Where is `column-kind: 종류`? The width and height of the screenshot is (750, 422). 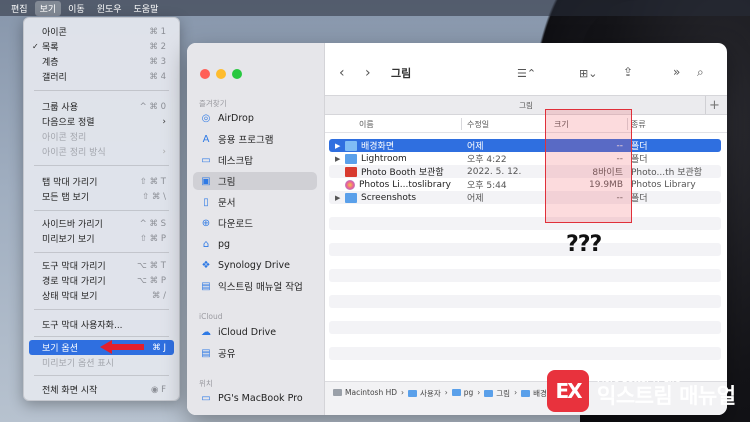
column-kind: 종류 is located at coordinates (638, 124).